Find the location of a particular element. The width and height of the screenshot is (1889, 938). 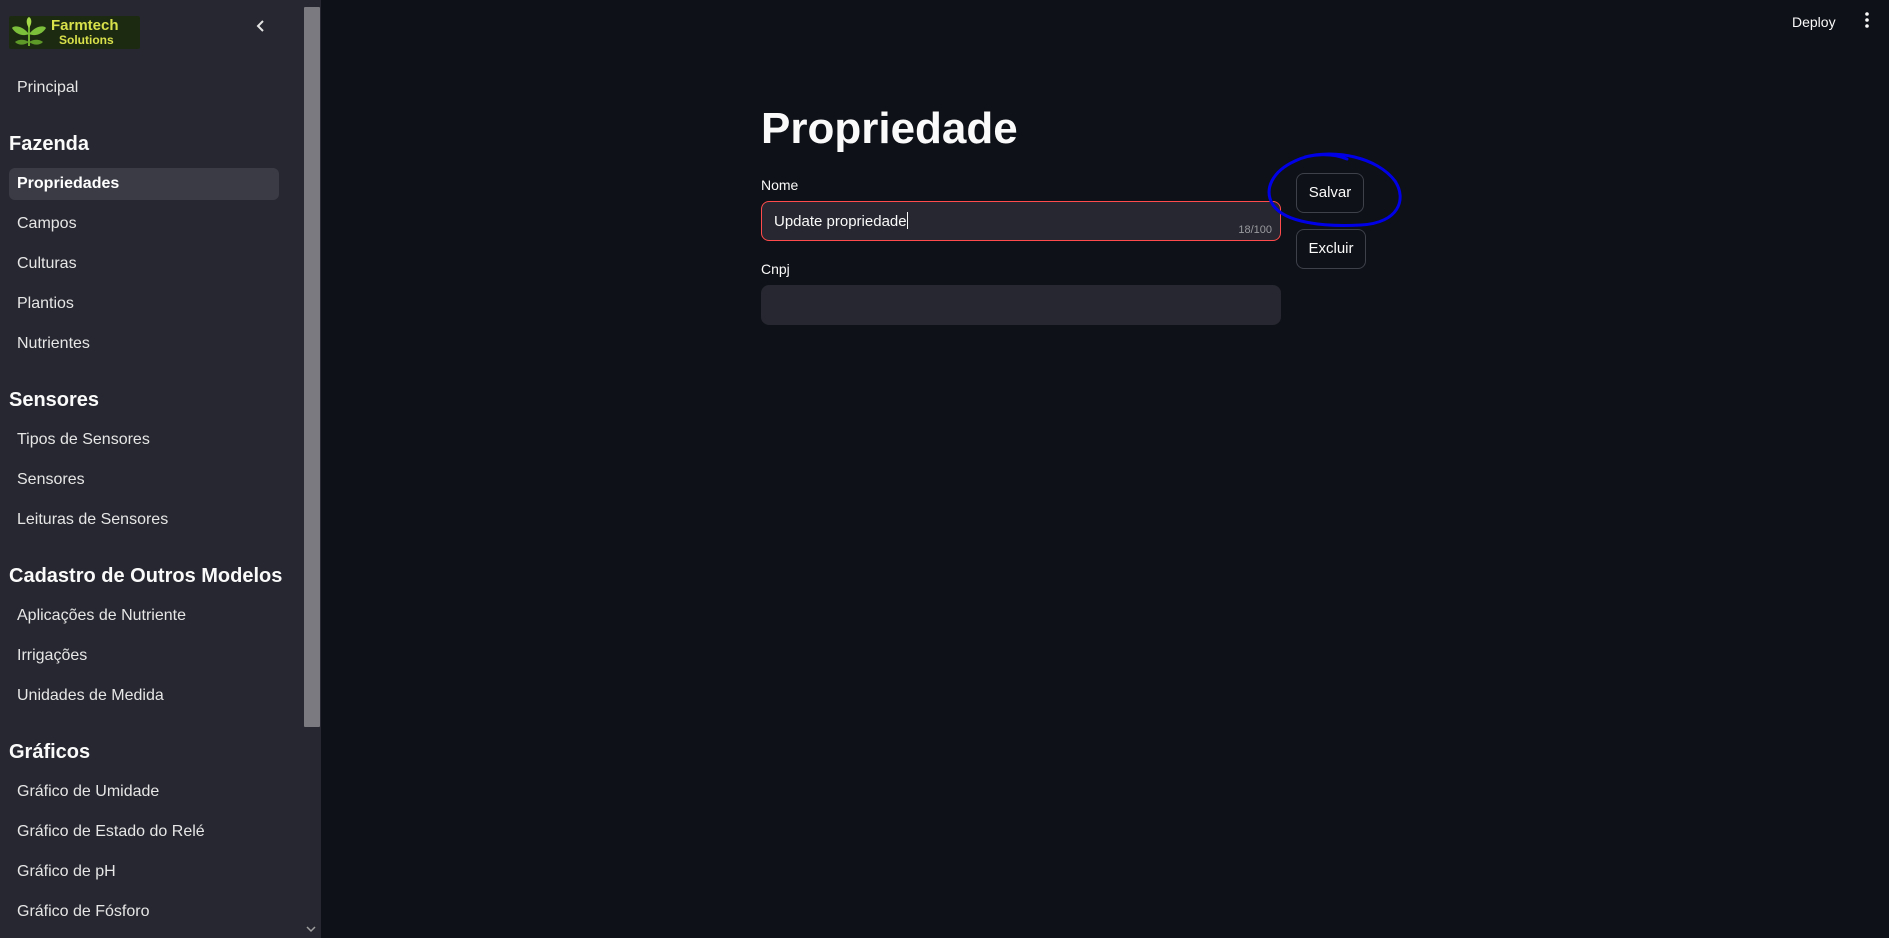

sidebar-item-grafico-de-ph: Gráfico de pH is located at coordinates (144, 872).